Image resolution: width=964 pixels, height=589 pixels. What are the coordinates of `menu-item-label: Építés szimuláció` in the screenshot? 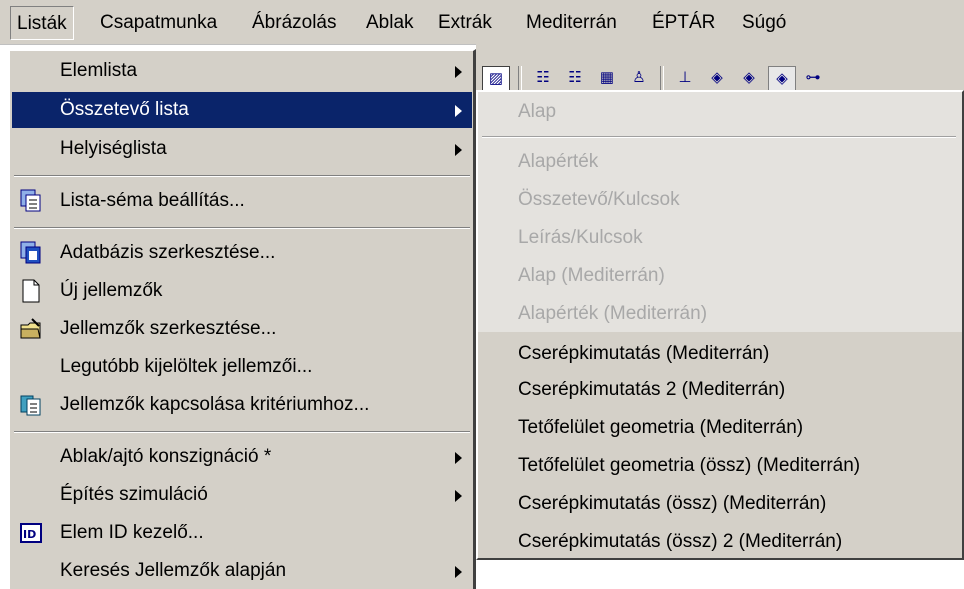 It's located at (134, 494).